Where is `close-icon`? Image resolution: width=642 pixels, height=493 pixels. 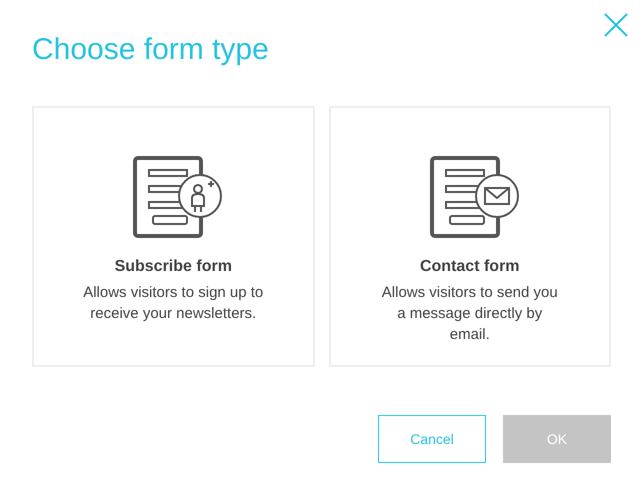 close-icon is located at coordinates (616, 25).